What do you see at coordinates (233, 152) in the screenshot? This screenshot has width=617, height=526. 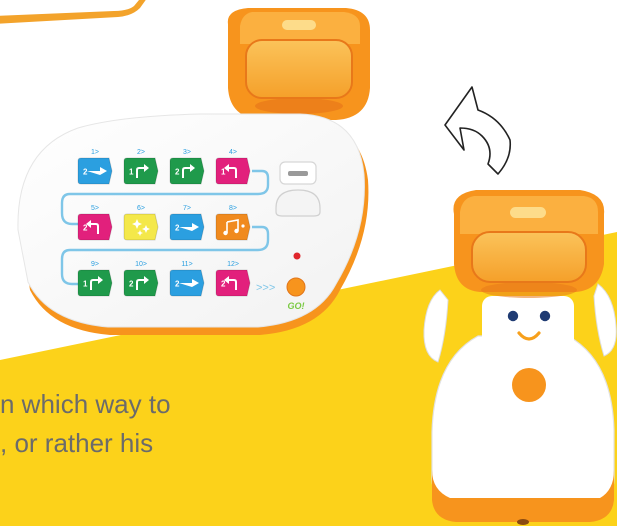 I see `step-label: 4>` at bounding box center [233, 152].